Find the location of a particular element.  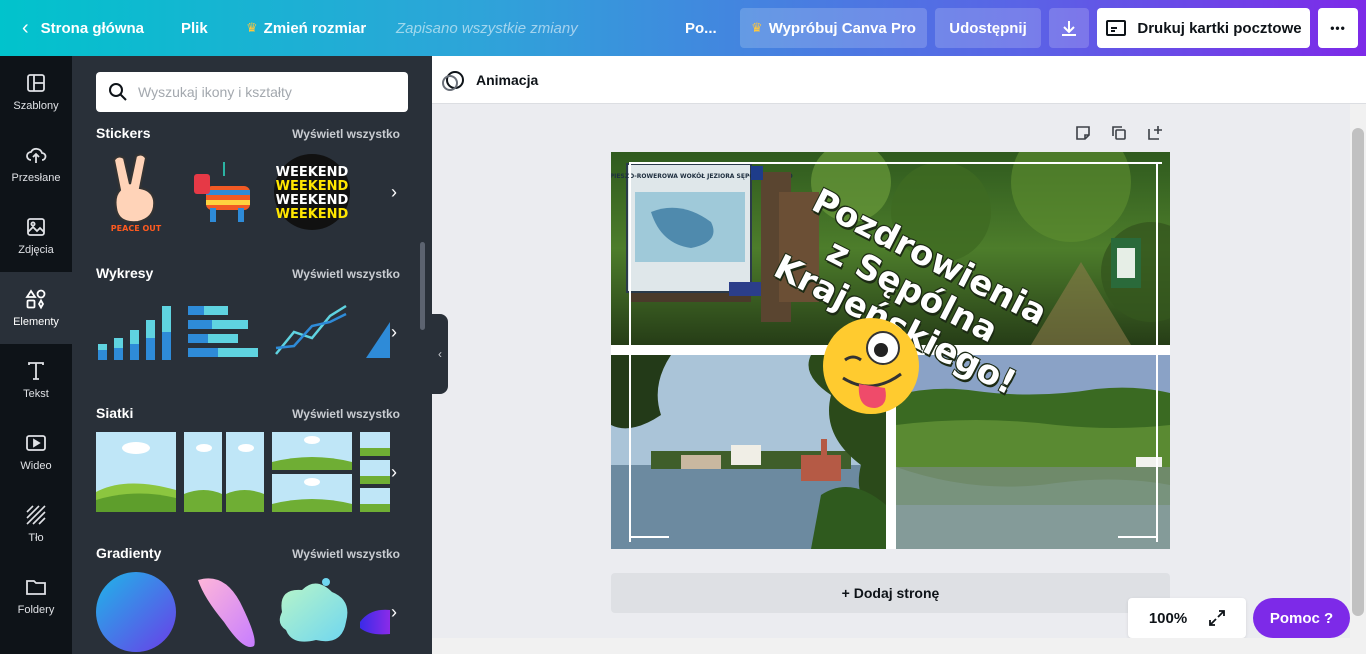

sidebar-item-text: Tekst is located at coordinates (36, 380).